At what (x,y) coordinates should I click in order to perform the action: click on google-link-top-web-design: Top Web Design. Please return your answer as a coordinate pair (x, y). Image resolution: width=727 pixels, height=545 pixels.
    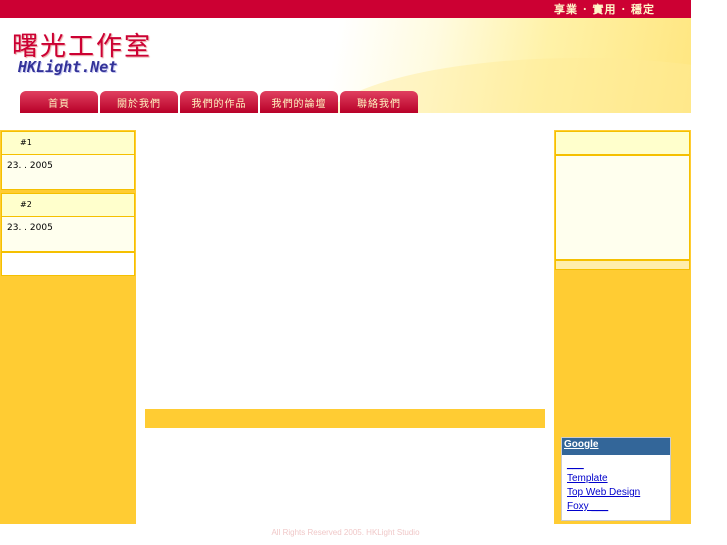
    Looking at the image, I should click on (618, 493).